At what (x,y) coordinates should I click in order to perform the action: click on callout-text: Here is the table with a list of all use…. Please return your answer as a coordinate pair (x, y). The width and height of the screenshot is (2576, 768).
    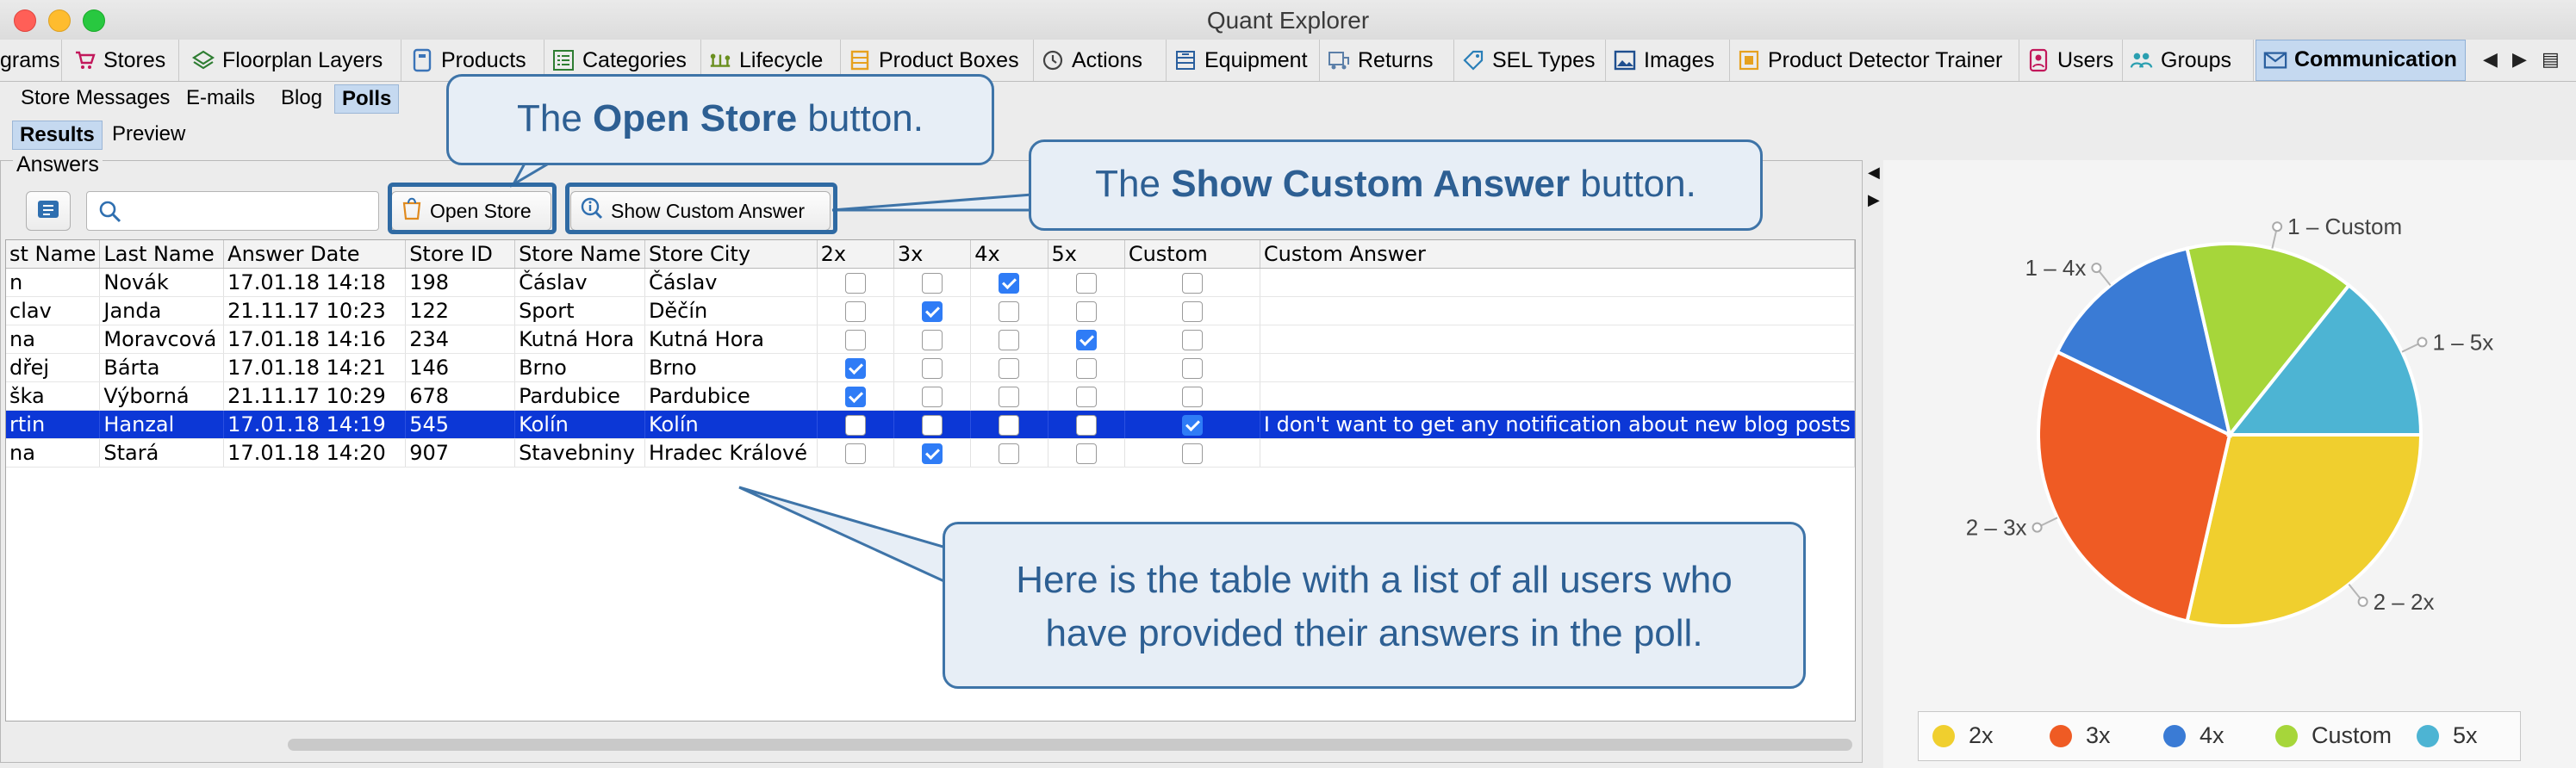
    Looking at the image, I should click on (1375, 580).